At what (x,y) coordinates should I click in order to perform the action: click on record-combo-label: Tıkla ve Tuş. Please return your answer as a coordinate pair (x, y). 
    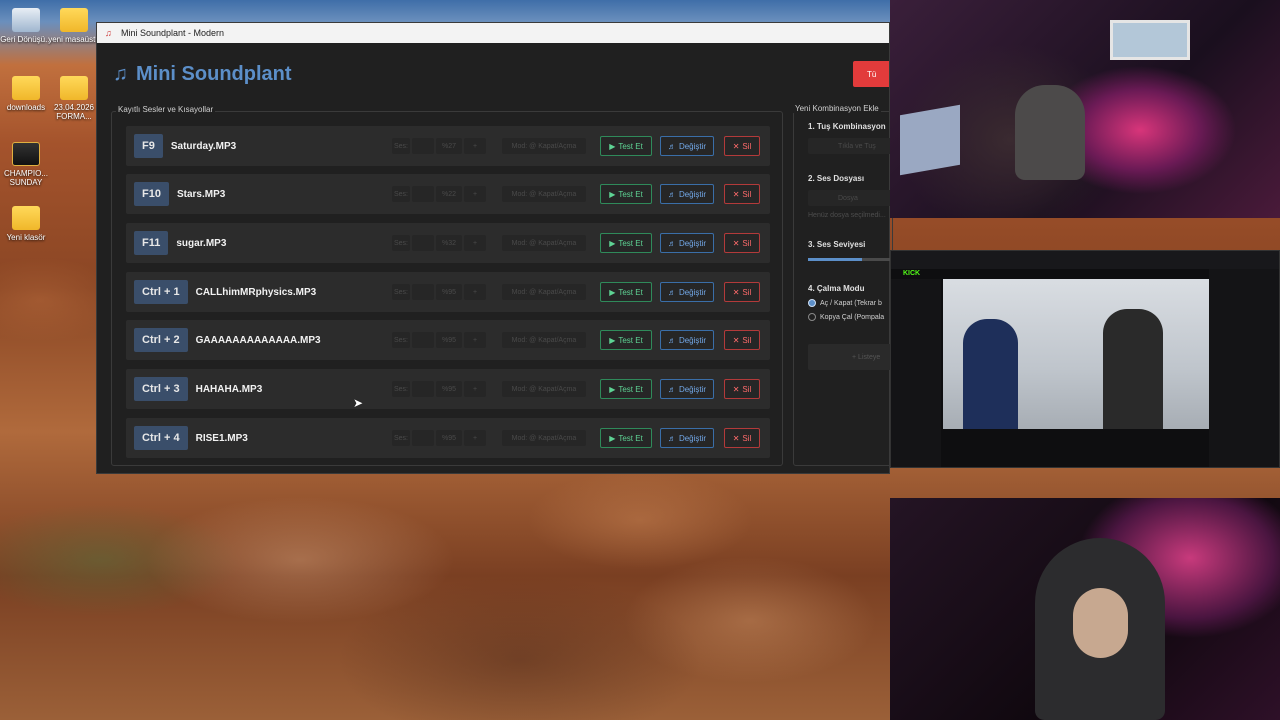
    Looking at the image, I should click on (857, 146).